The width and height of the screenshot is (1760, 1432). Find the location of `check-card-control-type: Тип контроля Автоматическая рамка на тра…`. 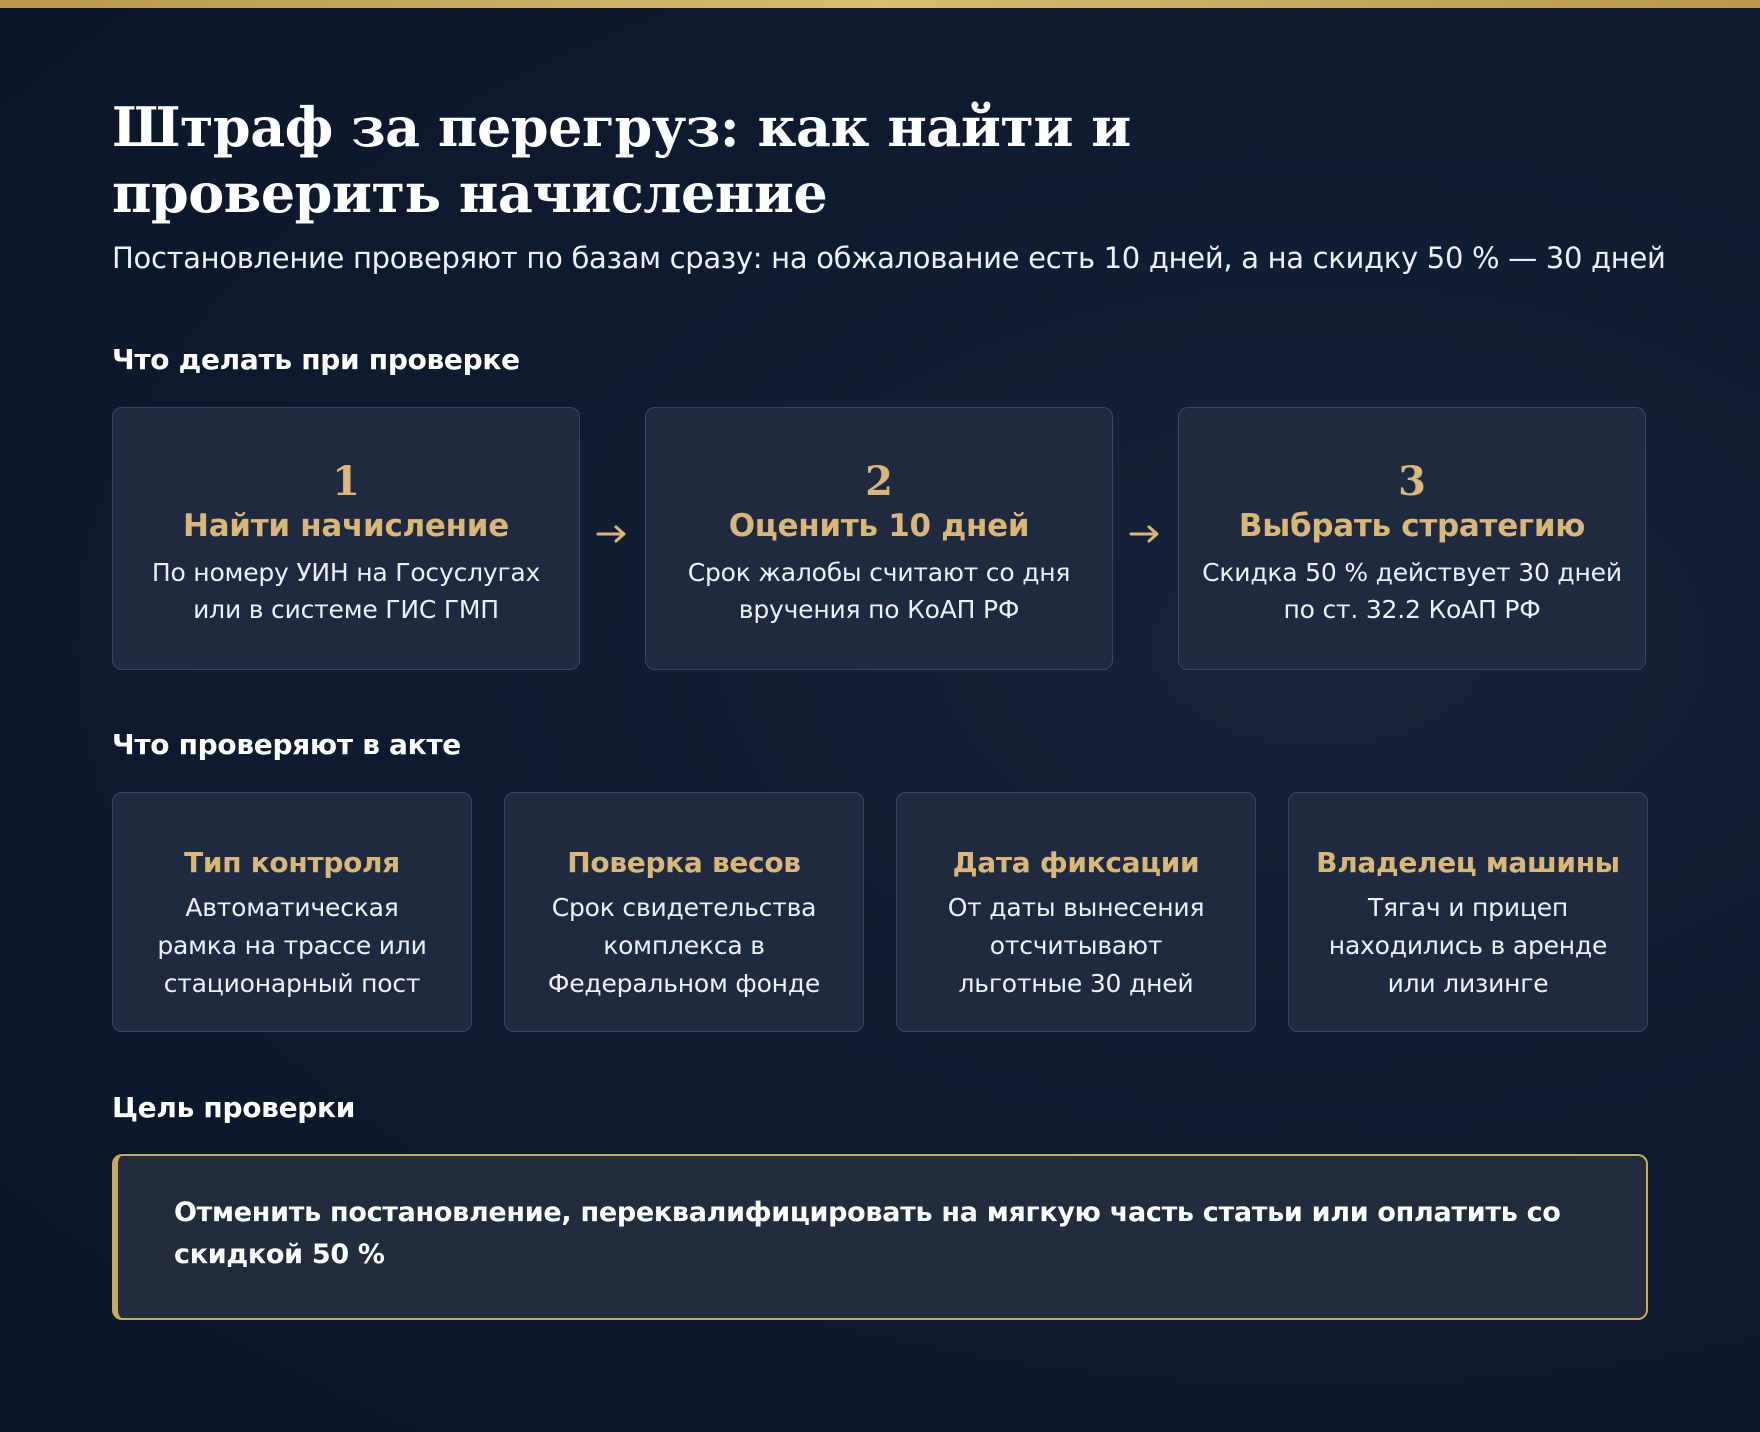

check-card-control-type: Тип контроля Автоматическая рамка на тра… is located at coordinates (292, 912).